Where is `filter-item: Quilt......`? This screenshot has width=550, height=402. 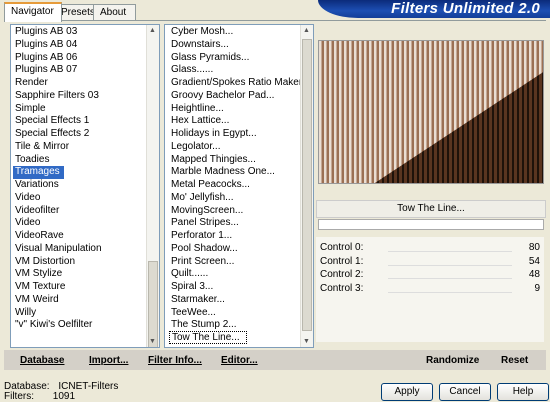
filter-item: Quilt...... is located at coordinates (188, 273).